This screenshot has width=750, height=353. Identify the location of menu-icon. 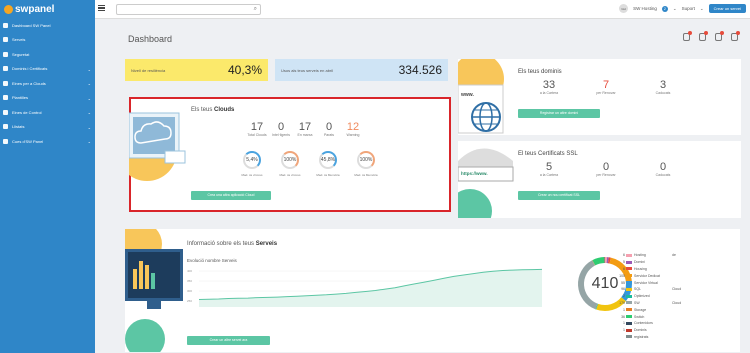
(101, 8).